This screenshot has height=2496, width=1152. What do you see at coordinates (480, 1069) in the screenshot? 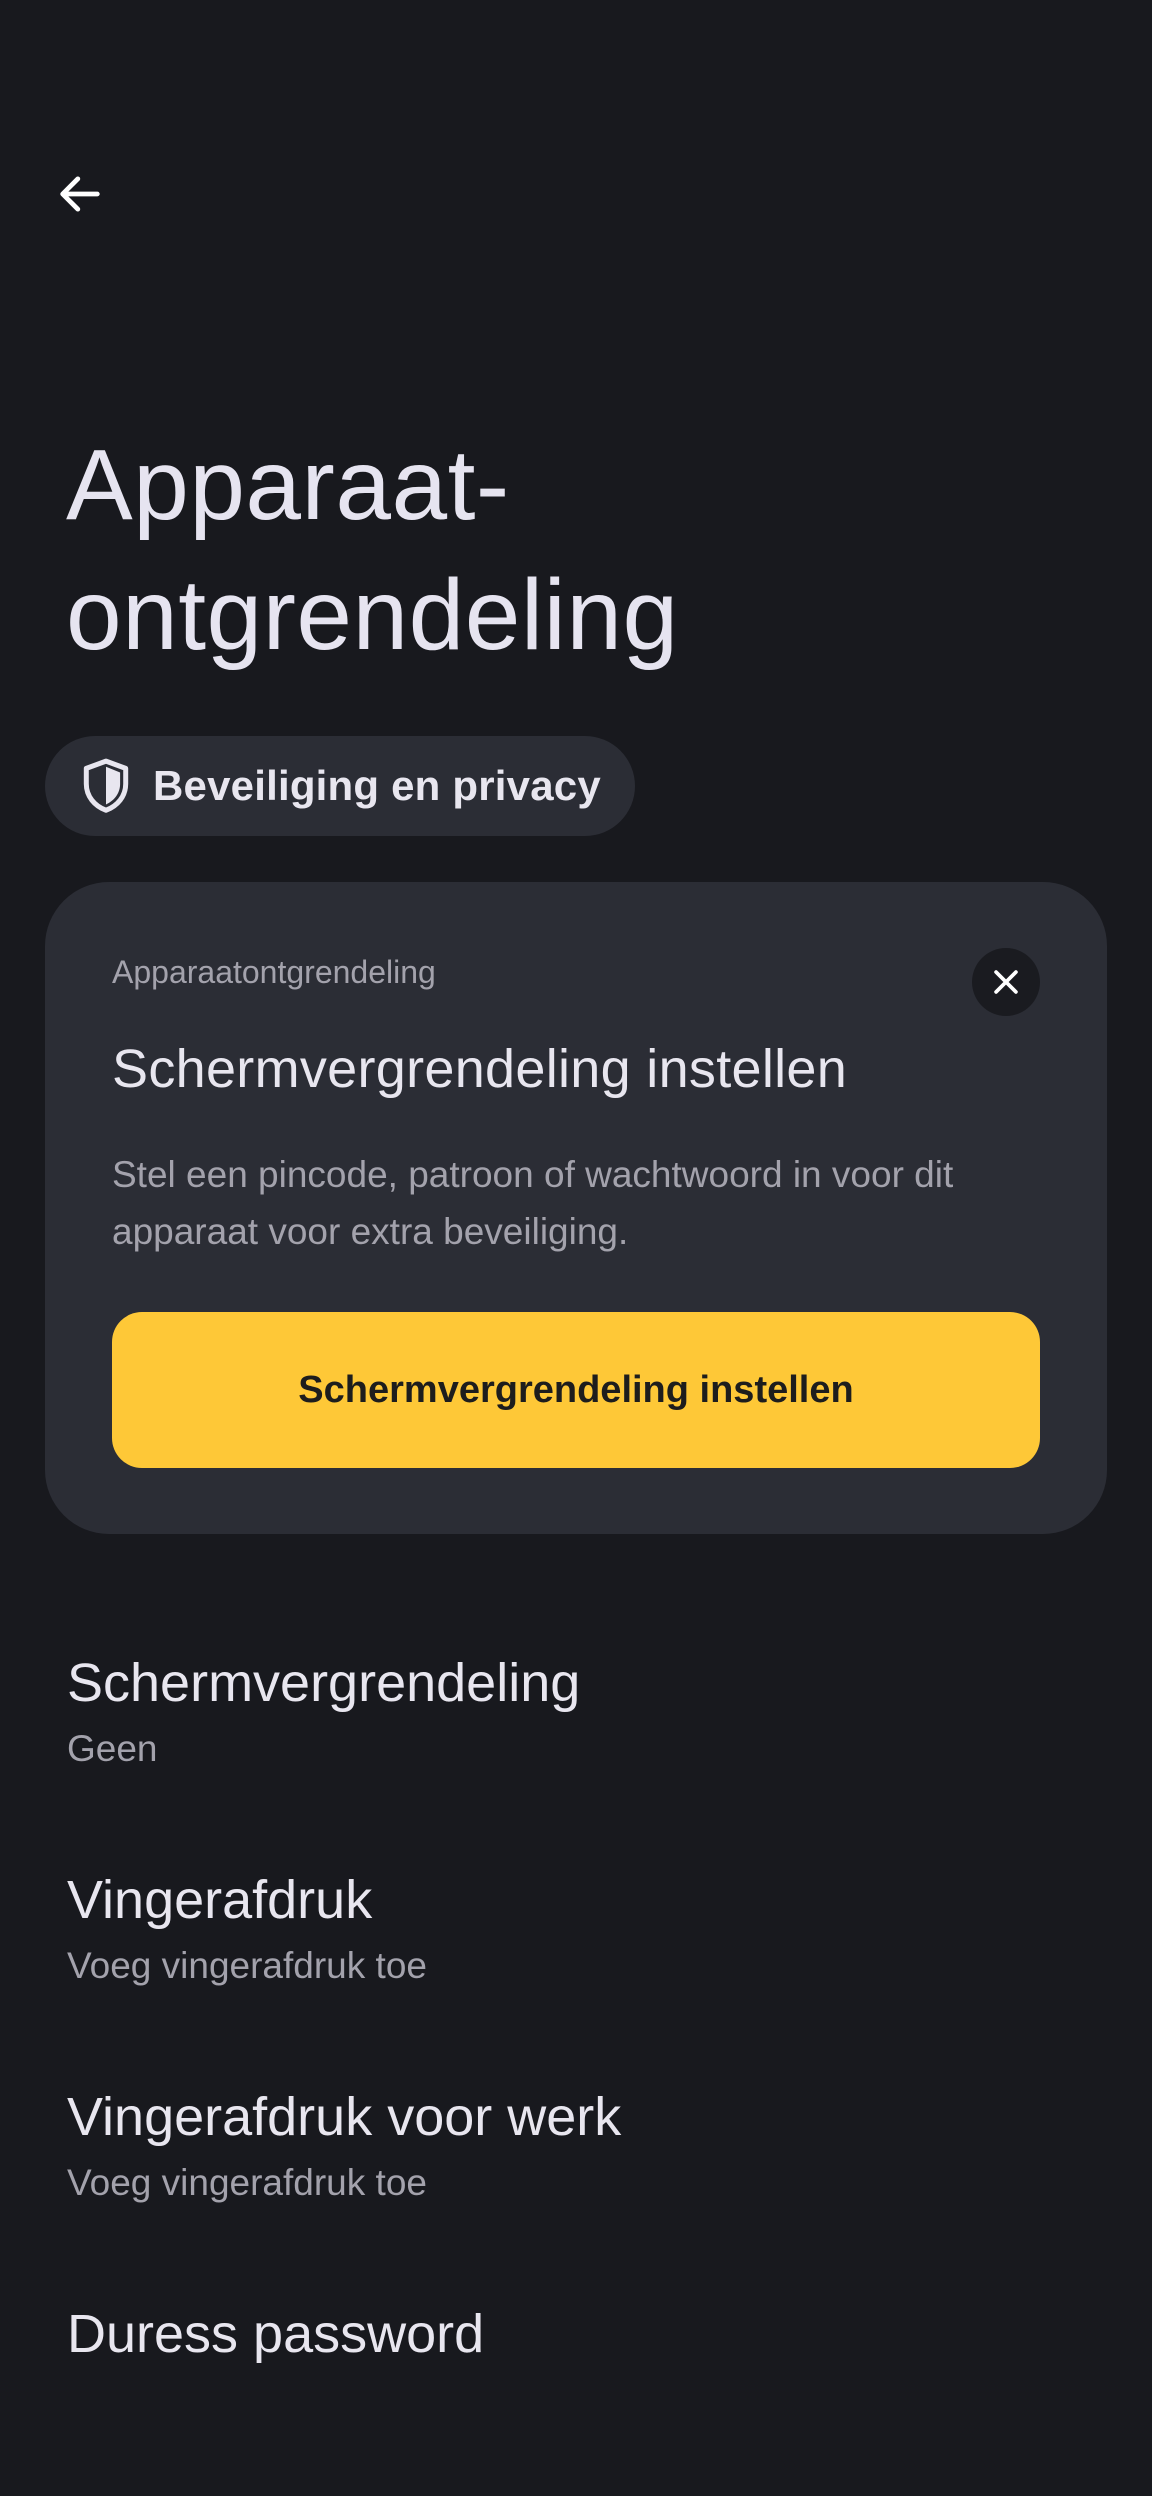
I see `card-title: Schermvergrendeling instellen` at bounding box center [480, 1069].